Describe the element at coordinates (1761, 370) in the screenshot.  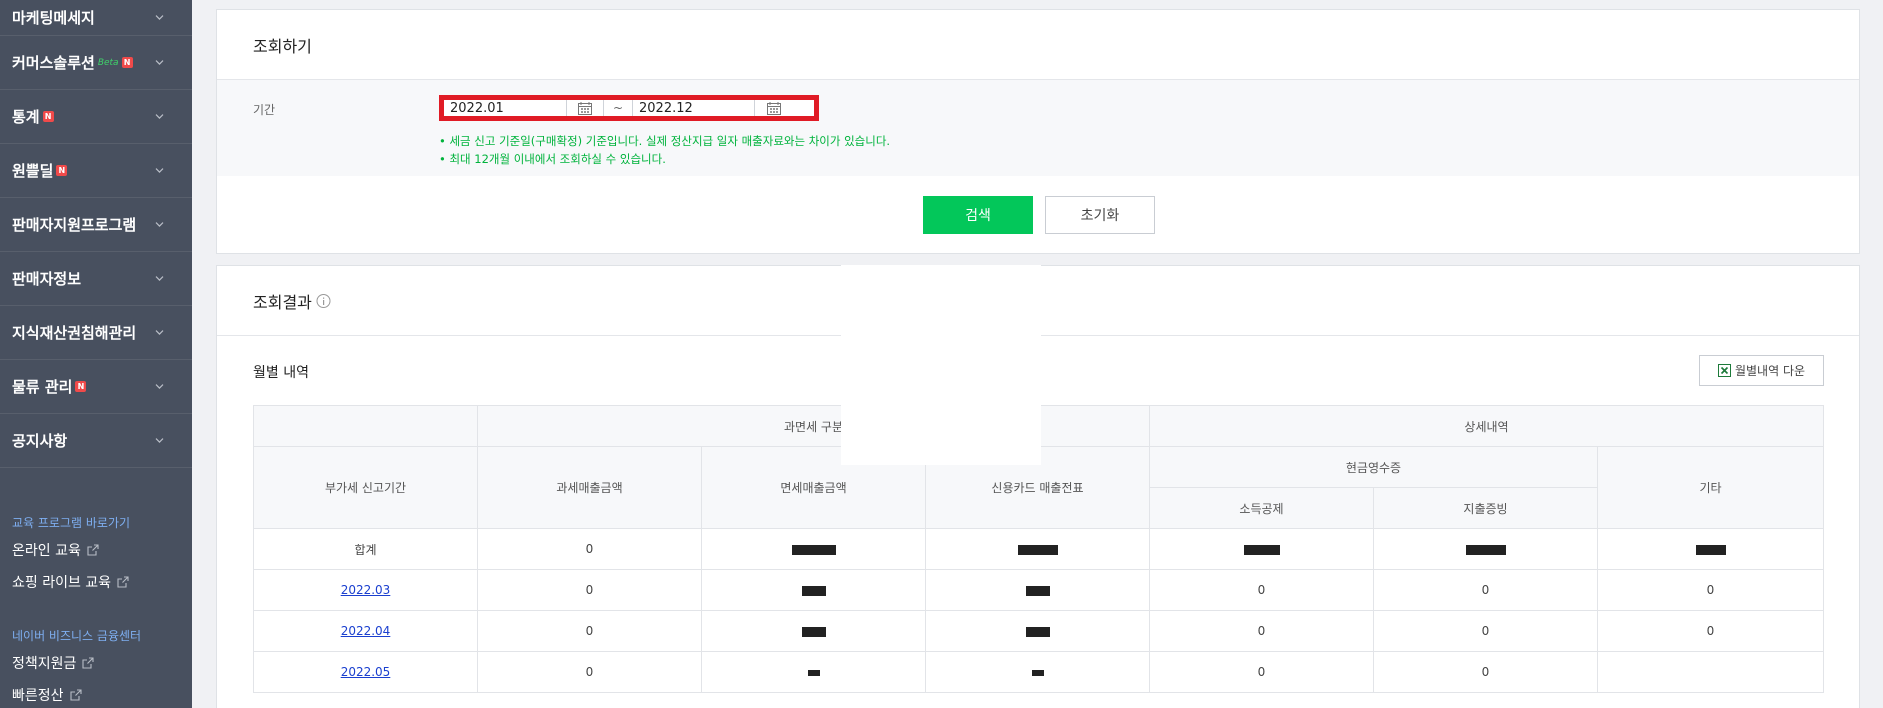
I see `monthly-download-button: 월별내역 다운` at that location.